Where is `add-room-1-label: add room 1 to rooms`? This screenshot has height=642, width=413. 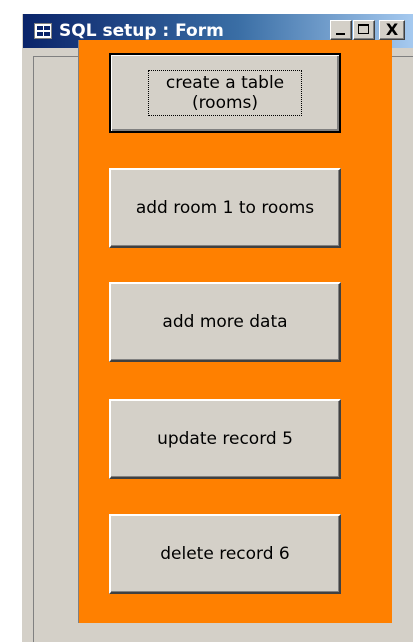
add-room-1-label: add room 1 to rooms is located at coordinates (225, 208).